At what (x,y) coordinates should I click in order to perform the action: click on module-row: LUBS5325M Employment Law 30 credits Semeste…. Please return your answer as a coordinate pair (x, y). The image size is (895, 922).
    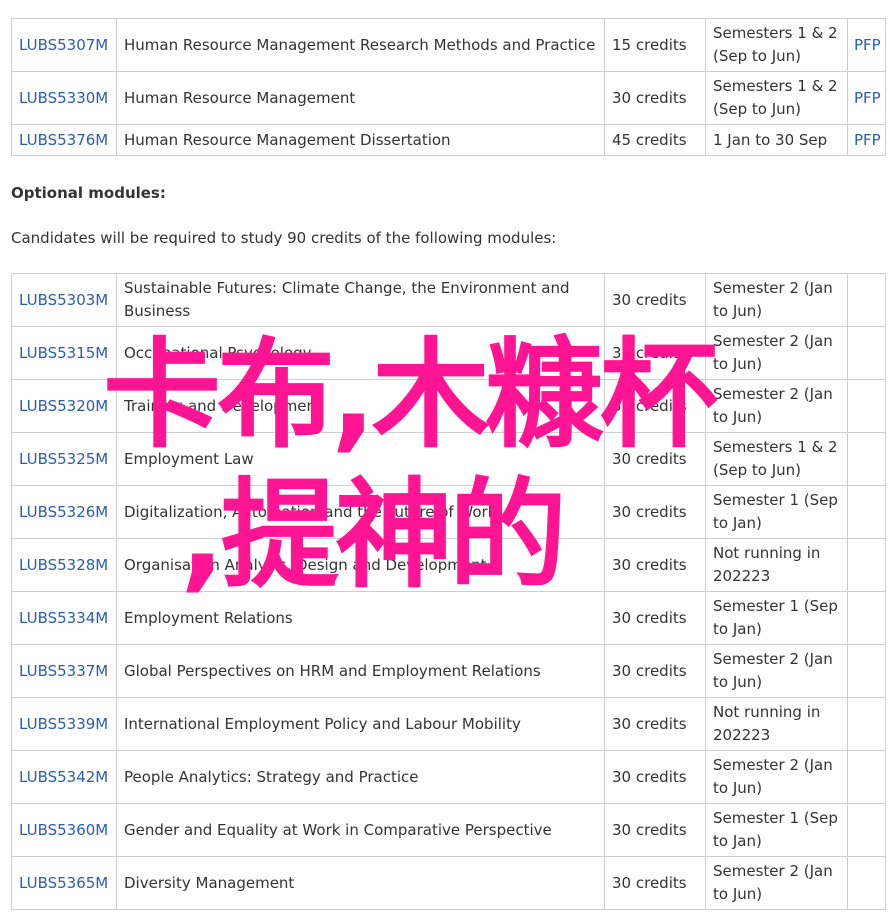
    Looking at the image, I should click on (448, 459).